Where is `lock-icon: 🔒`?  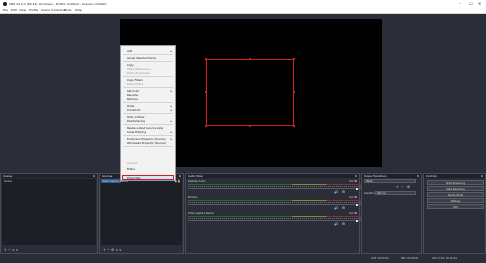
lock-icon: 🔒 is located at coordinates (179, 181).